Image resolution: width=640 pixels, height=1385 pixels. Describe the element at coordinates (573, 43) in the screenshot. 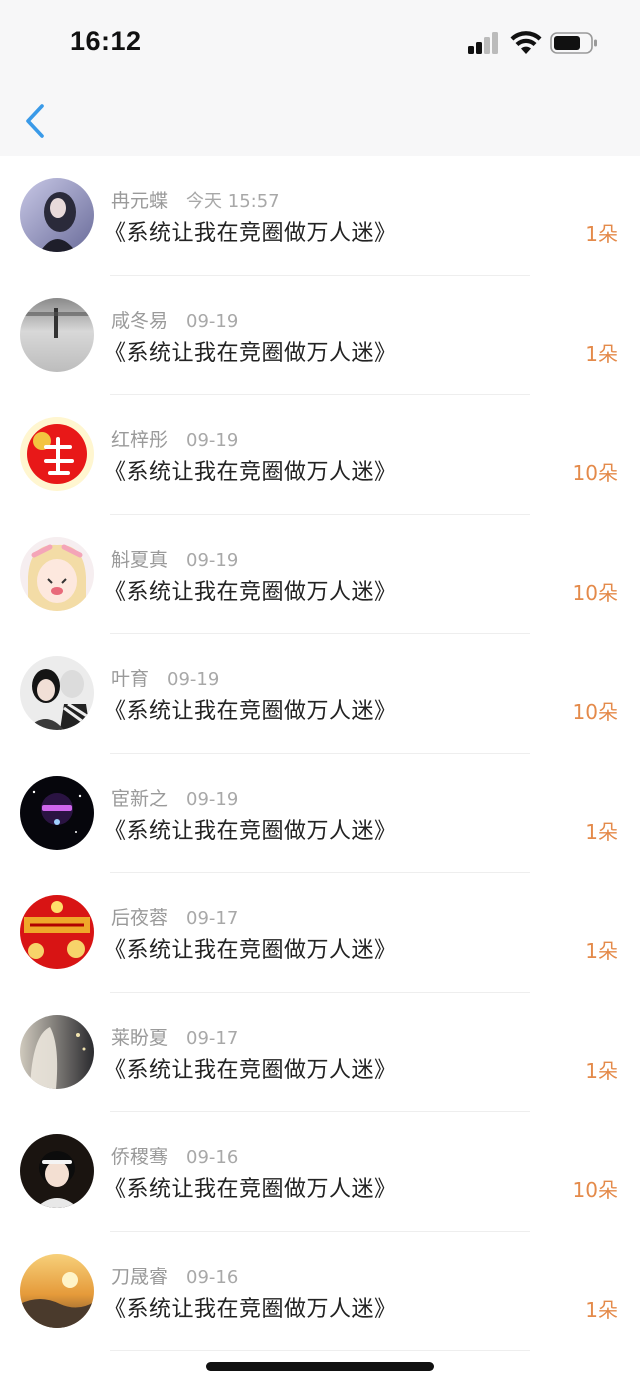

I see `battery-icon` at that location.